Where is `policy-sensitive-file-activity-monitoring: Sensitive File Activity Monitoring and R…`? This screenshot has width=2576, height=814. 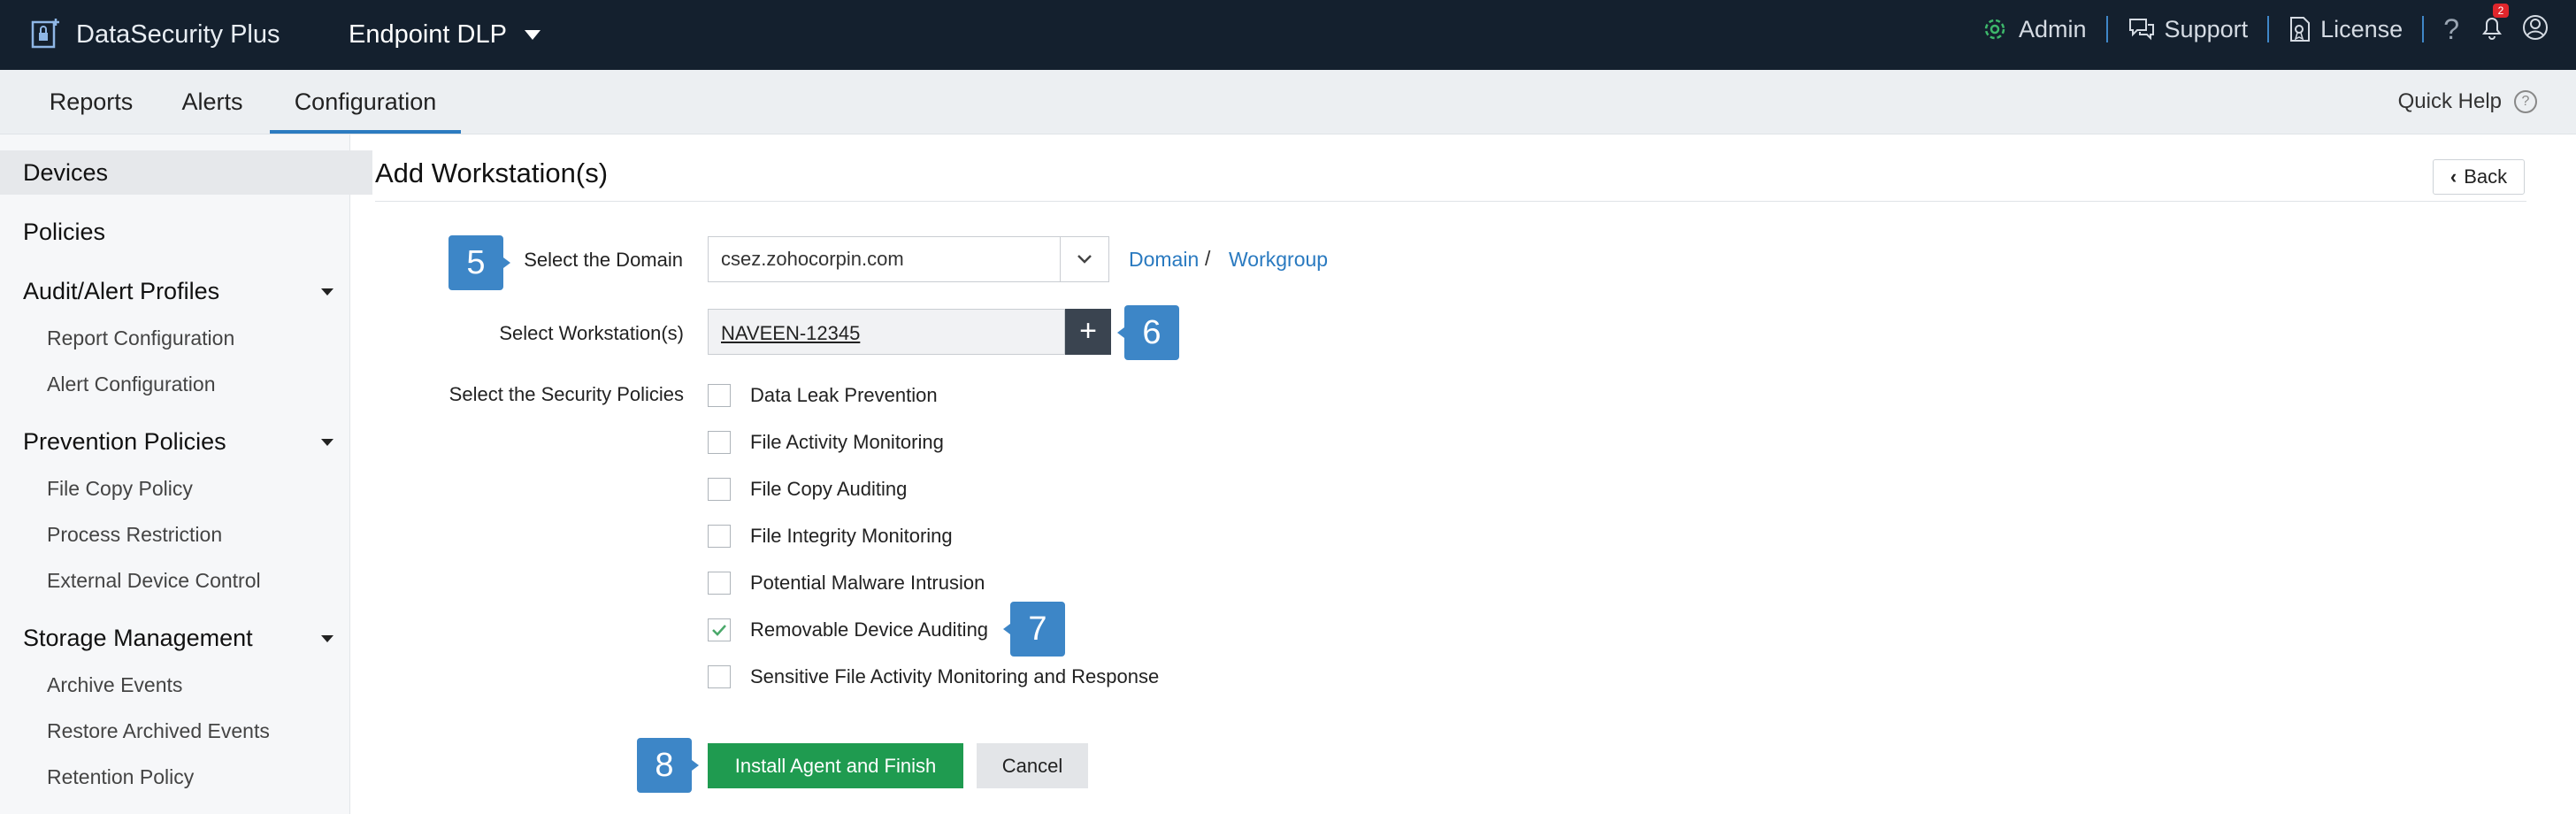 policy-sensitive-file-activity-monitoring: Sensitive File Activity Monitoring and R… is located at coordinates (933, 677).